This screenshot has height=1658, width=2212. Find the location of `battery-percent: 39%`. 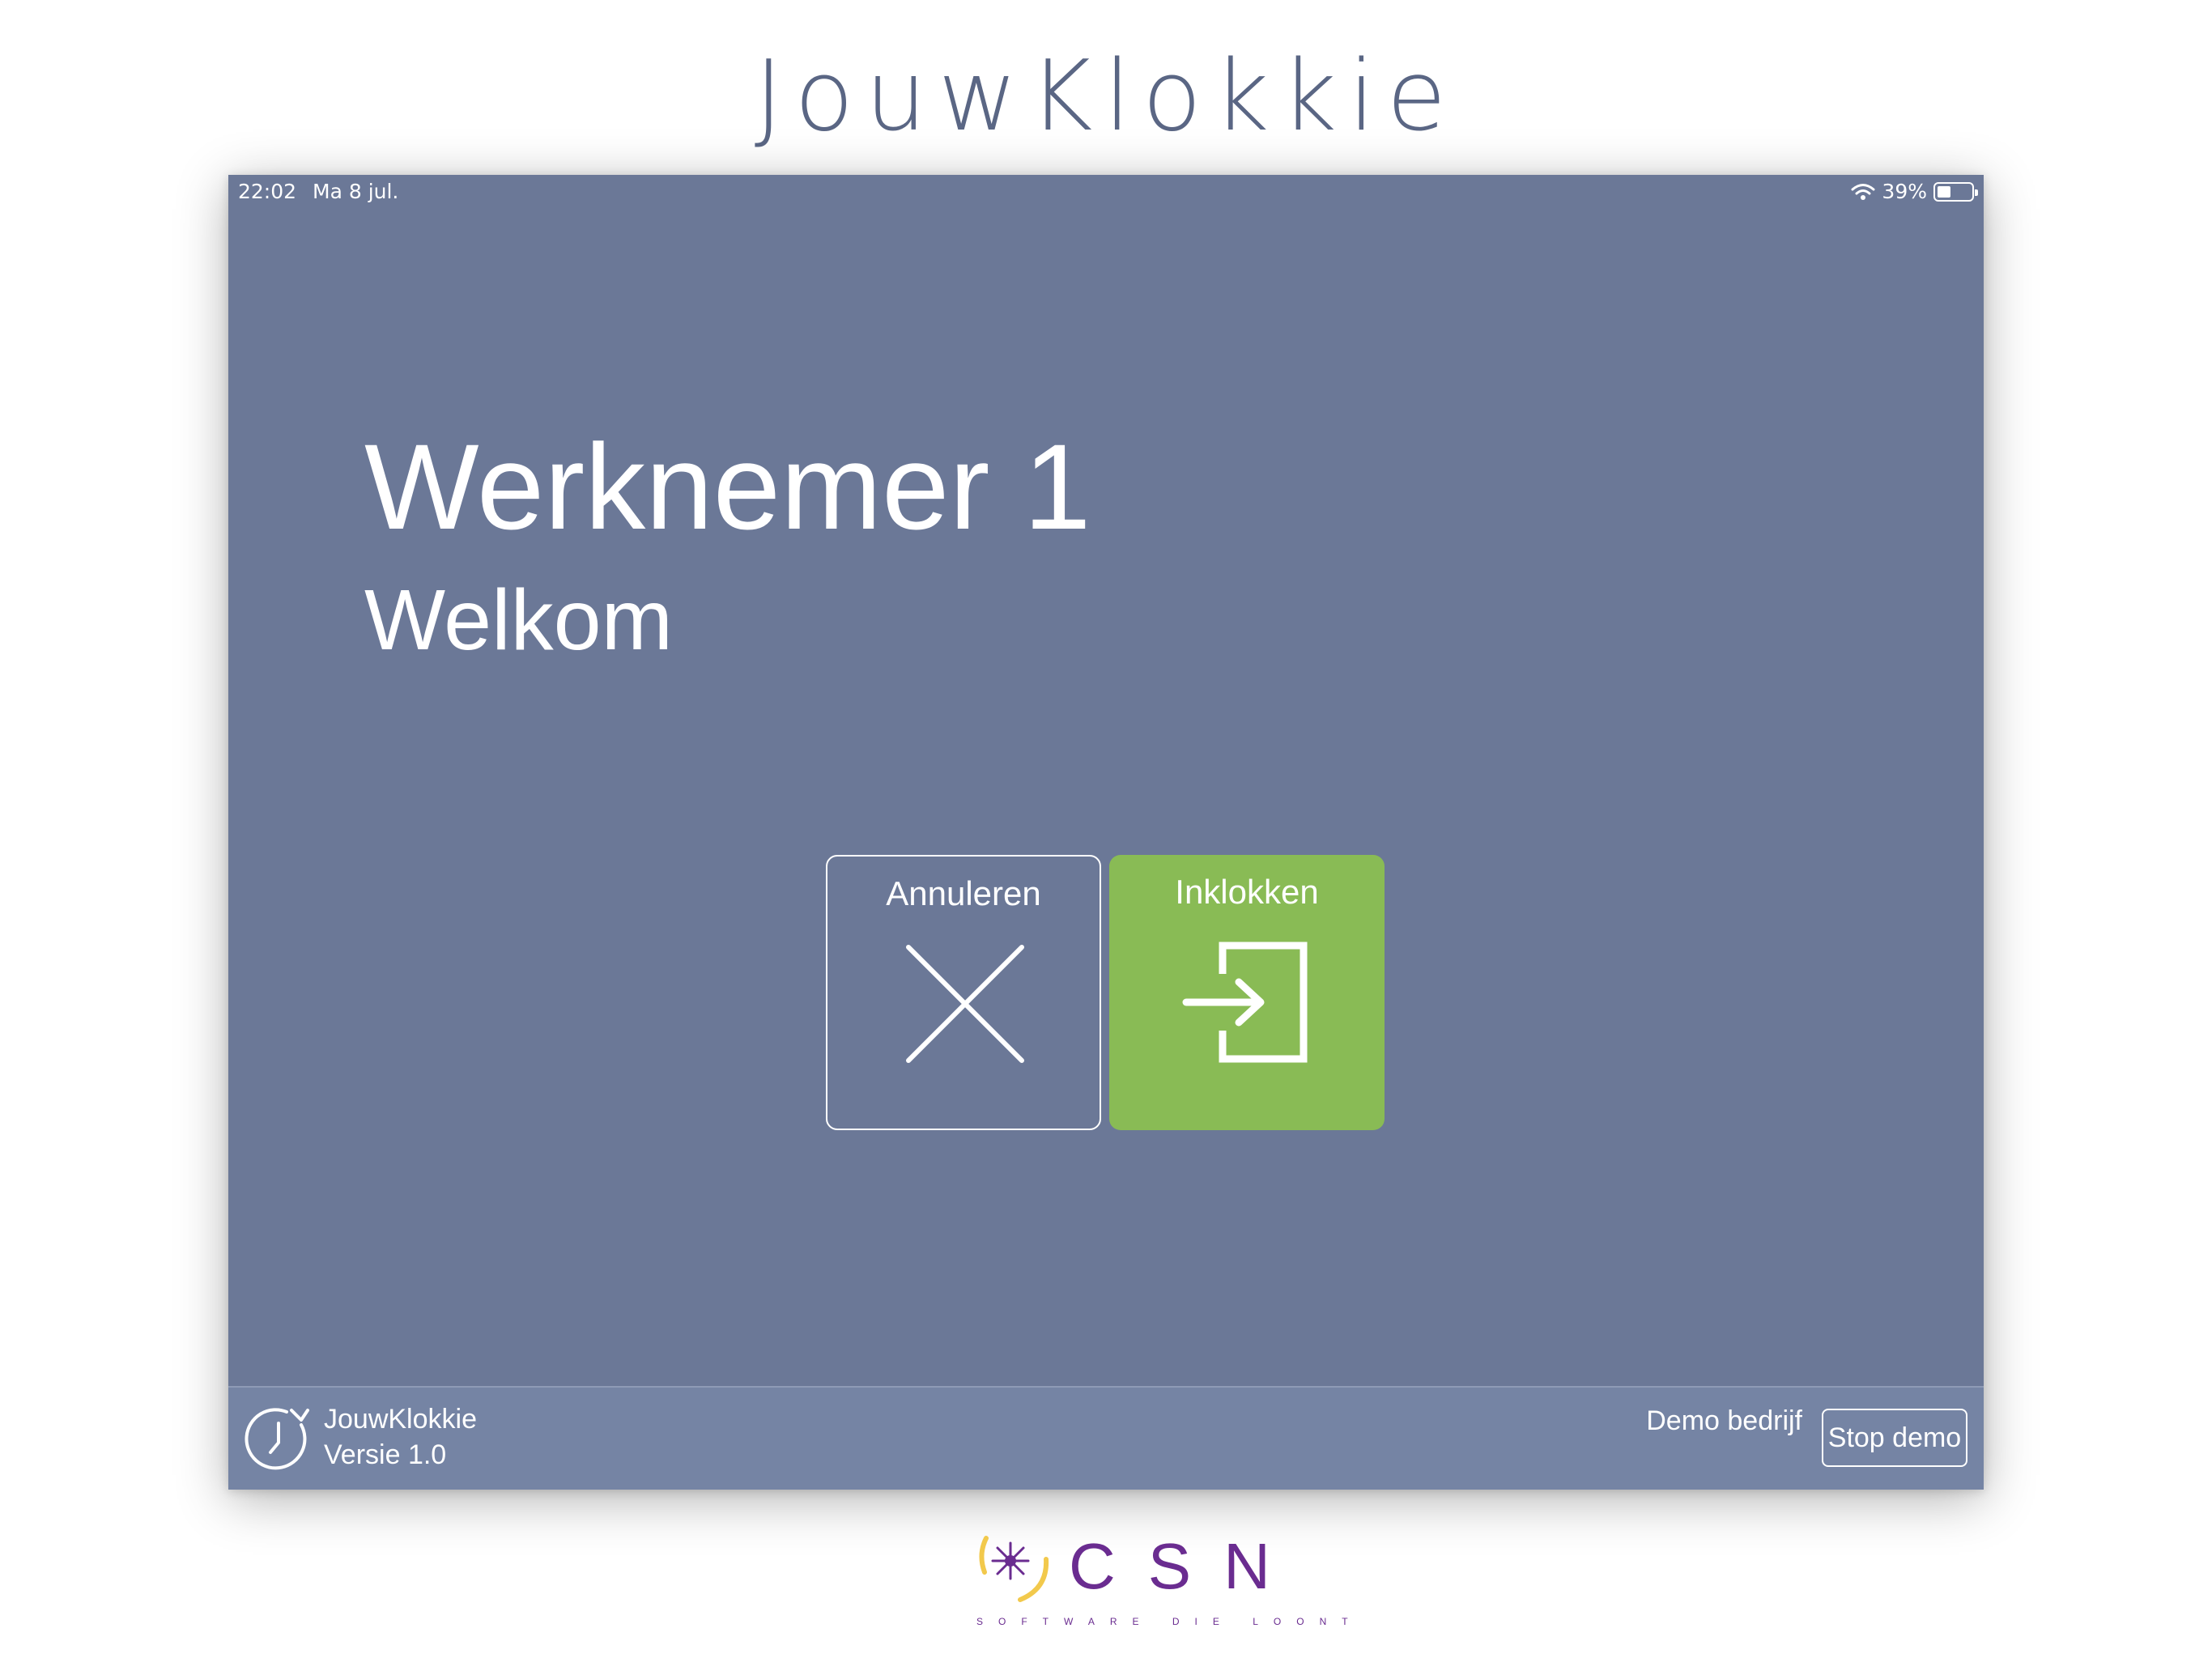

battery-percent: 39% is located at coordinates (1905, 191).